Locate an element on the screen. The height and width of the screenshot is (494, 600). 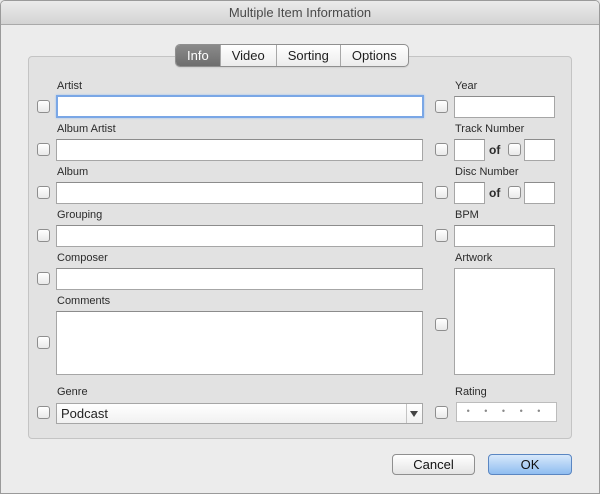
window-title: Multiple Item Information is located at coordinates (300, 13).